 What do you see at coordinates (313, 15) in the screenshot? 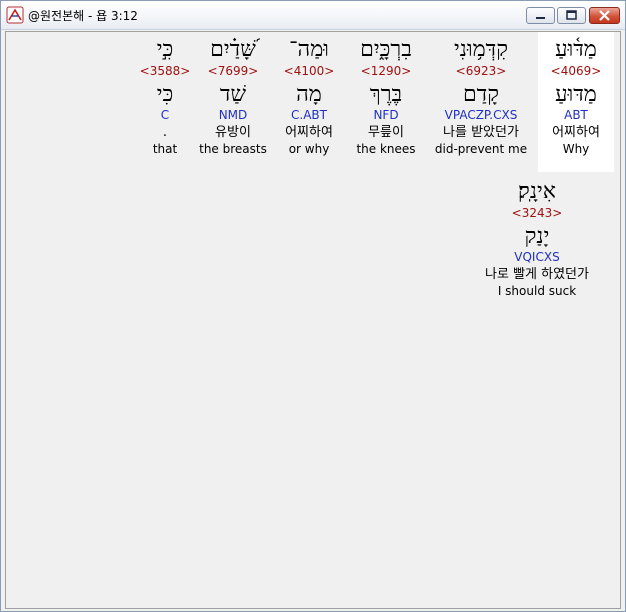
I see `title-bar: @원전본해 - 욥 3:12` at bounding box center [313, 15].